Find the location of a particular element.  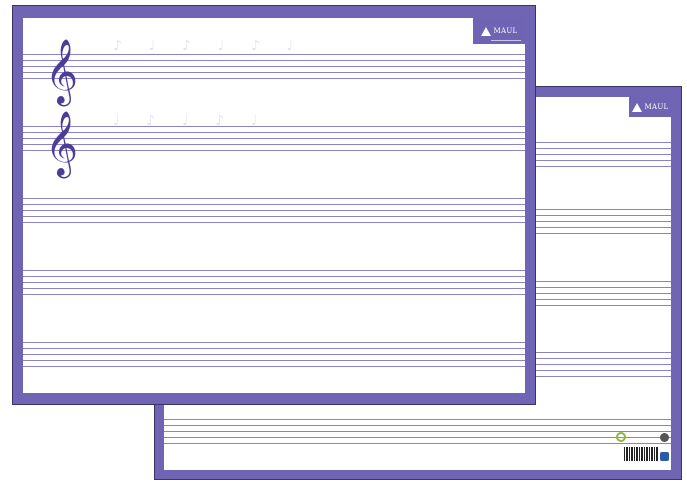

certification-badge-icon is located at coordinates (621, 437).